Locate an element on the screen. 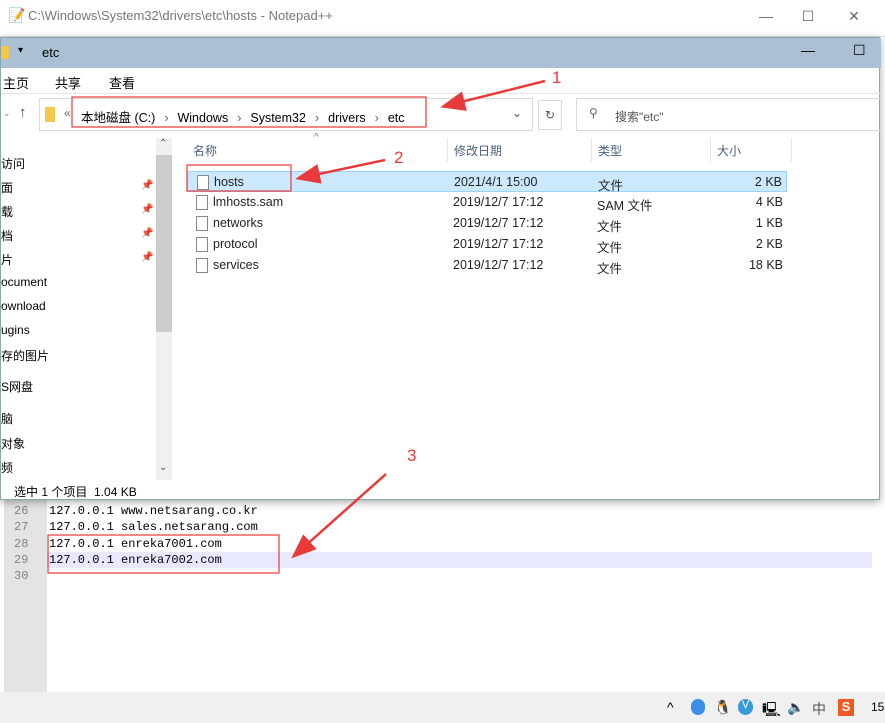 This screenshot has width=885, height=723. file-size: 1 KB is located at coordinates (769, 223).